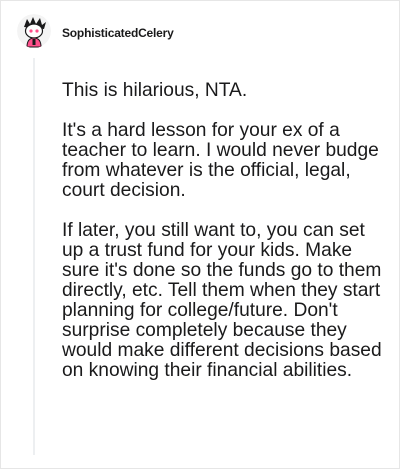 Image resolution: width=400 pixels, height=469 pixels. I want to click on avatar, so click(34, 31).